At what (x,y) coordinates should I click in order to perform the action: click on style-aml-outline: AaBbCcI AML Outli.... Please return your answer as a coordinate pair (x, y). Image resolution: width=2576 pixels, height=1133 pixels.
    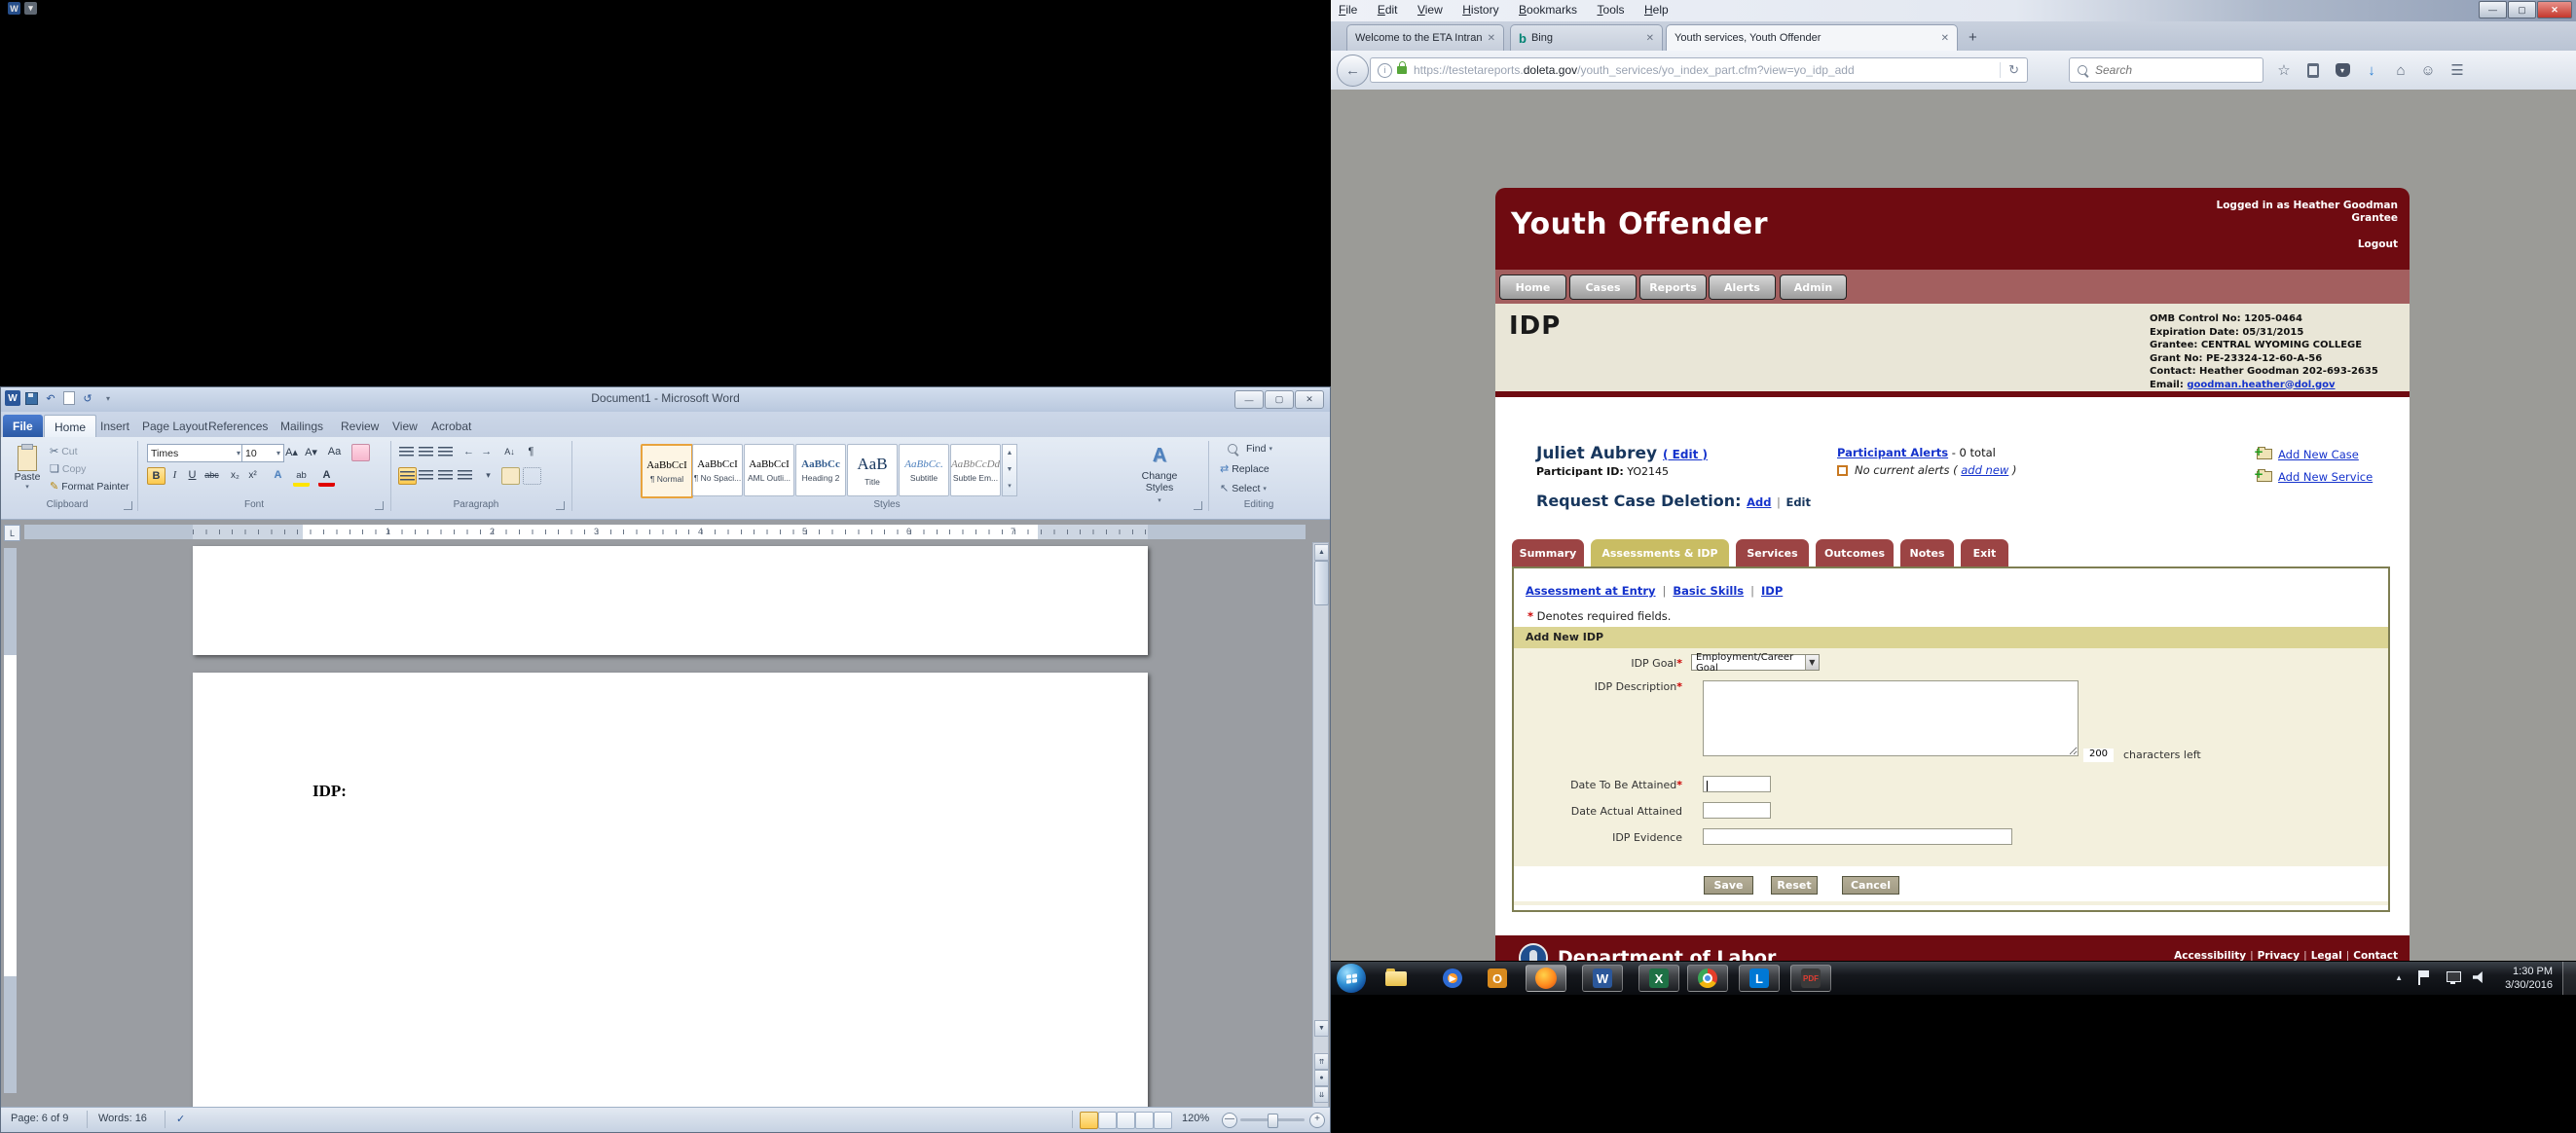
    Looking at the image, I should click on (769, 470).